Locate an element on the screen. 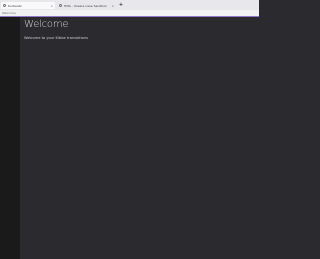 The image size is (320, 259). sidebar is located at coordinates (10, 138).